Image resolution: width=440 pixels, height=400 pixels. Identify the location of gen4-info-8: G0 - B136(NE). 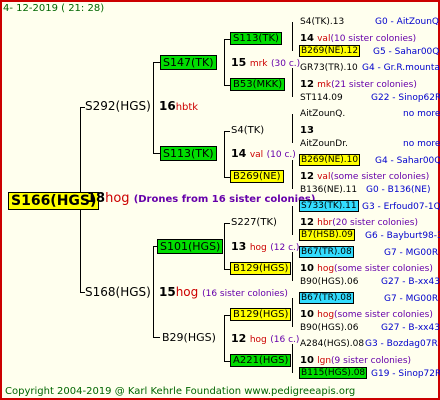
(398, 190).